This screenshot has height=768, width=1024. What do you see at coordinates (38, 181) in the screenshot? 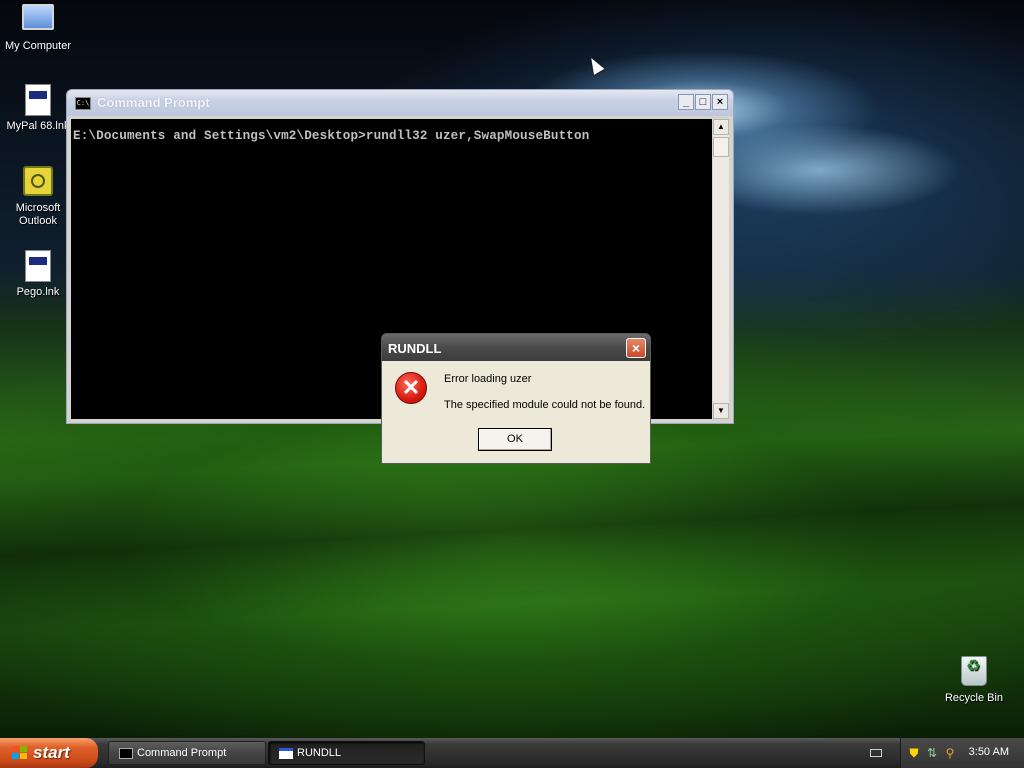
I see `outlook-icon` at bounding box center [38, 181].